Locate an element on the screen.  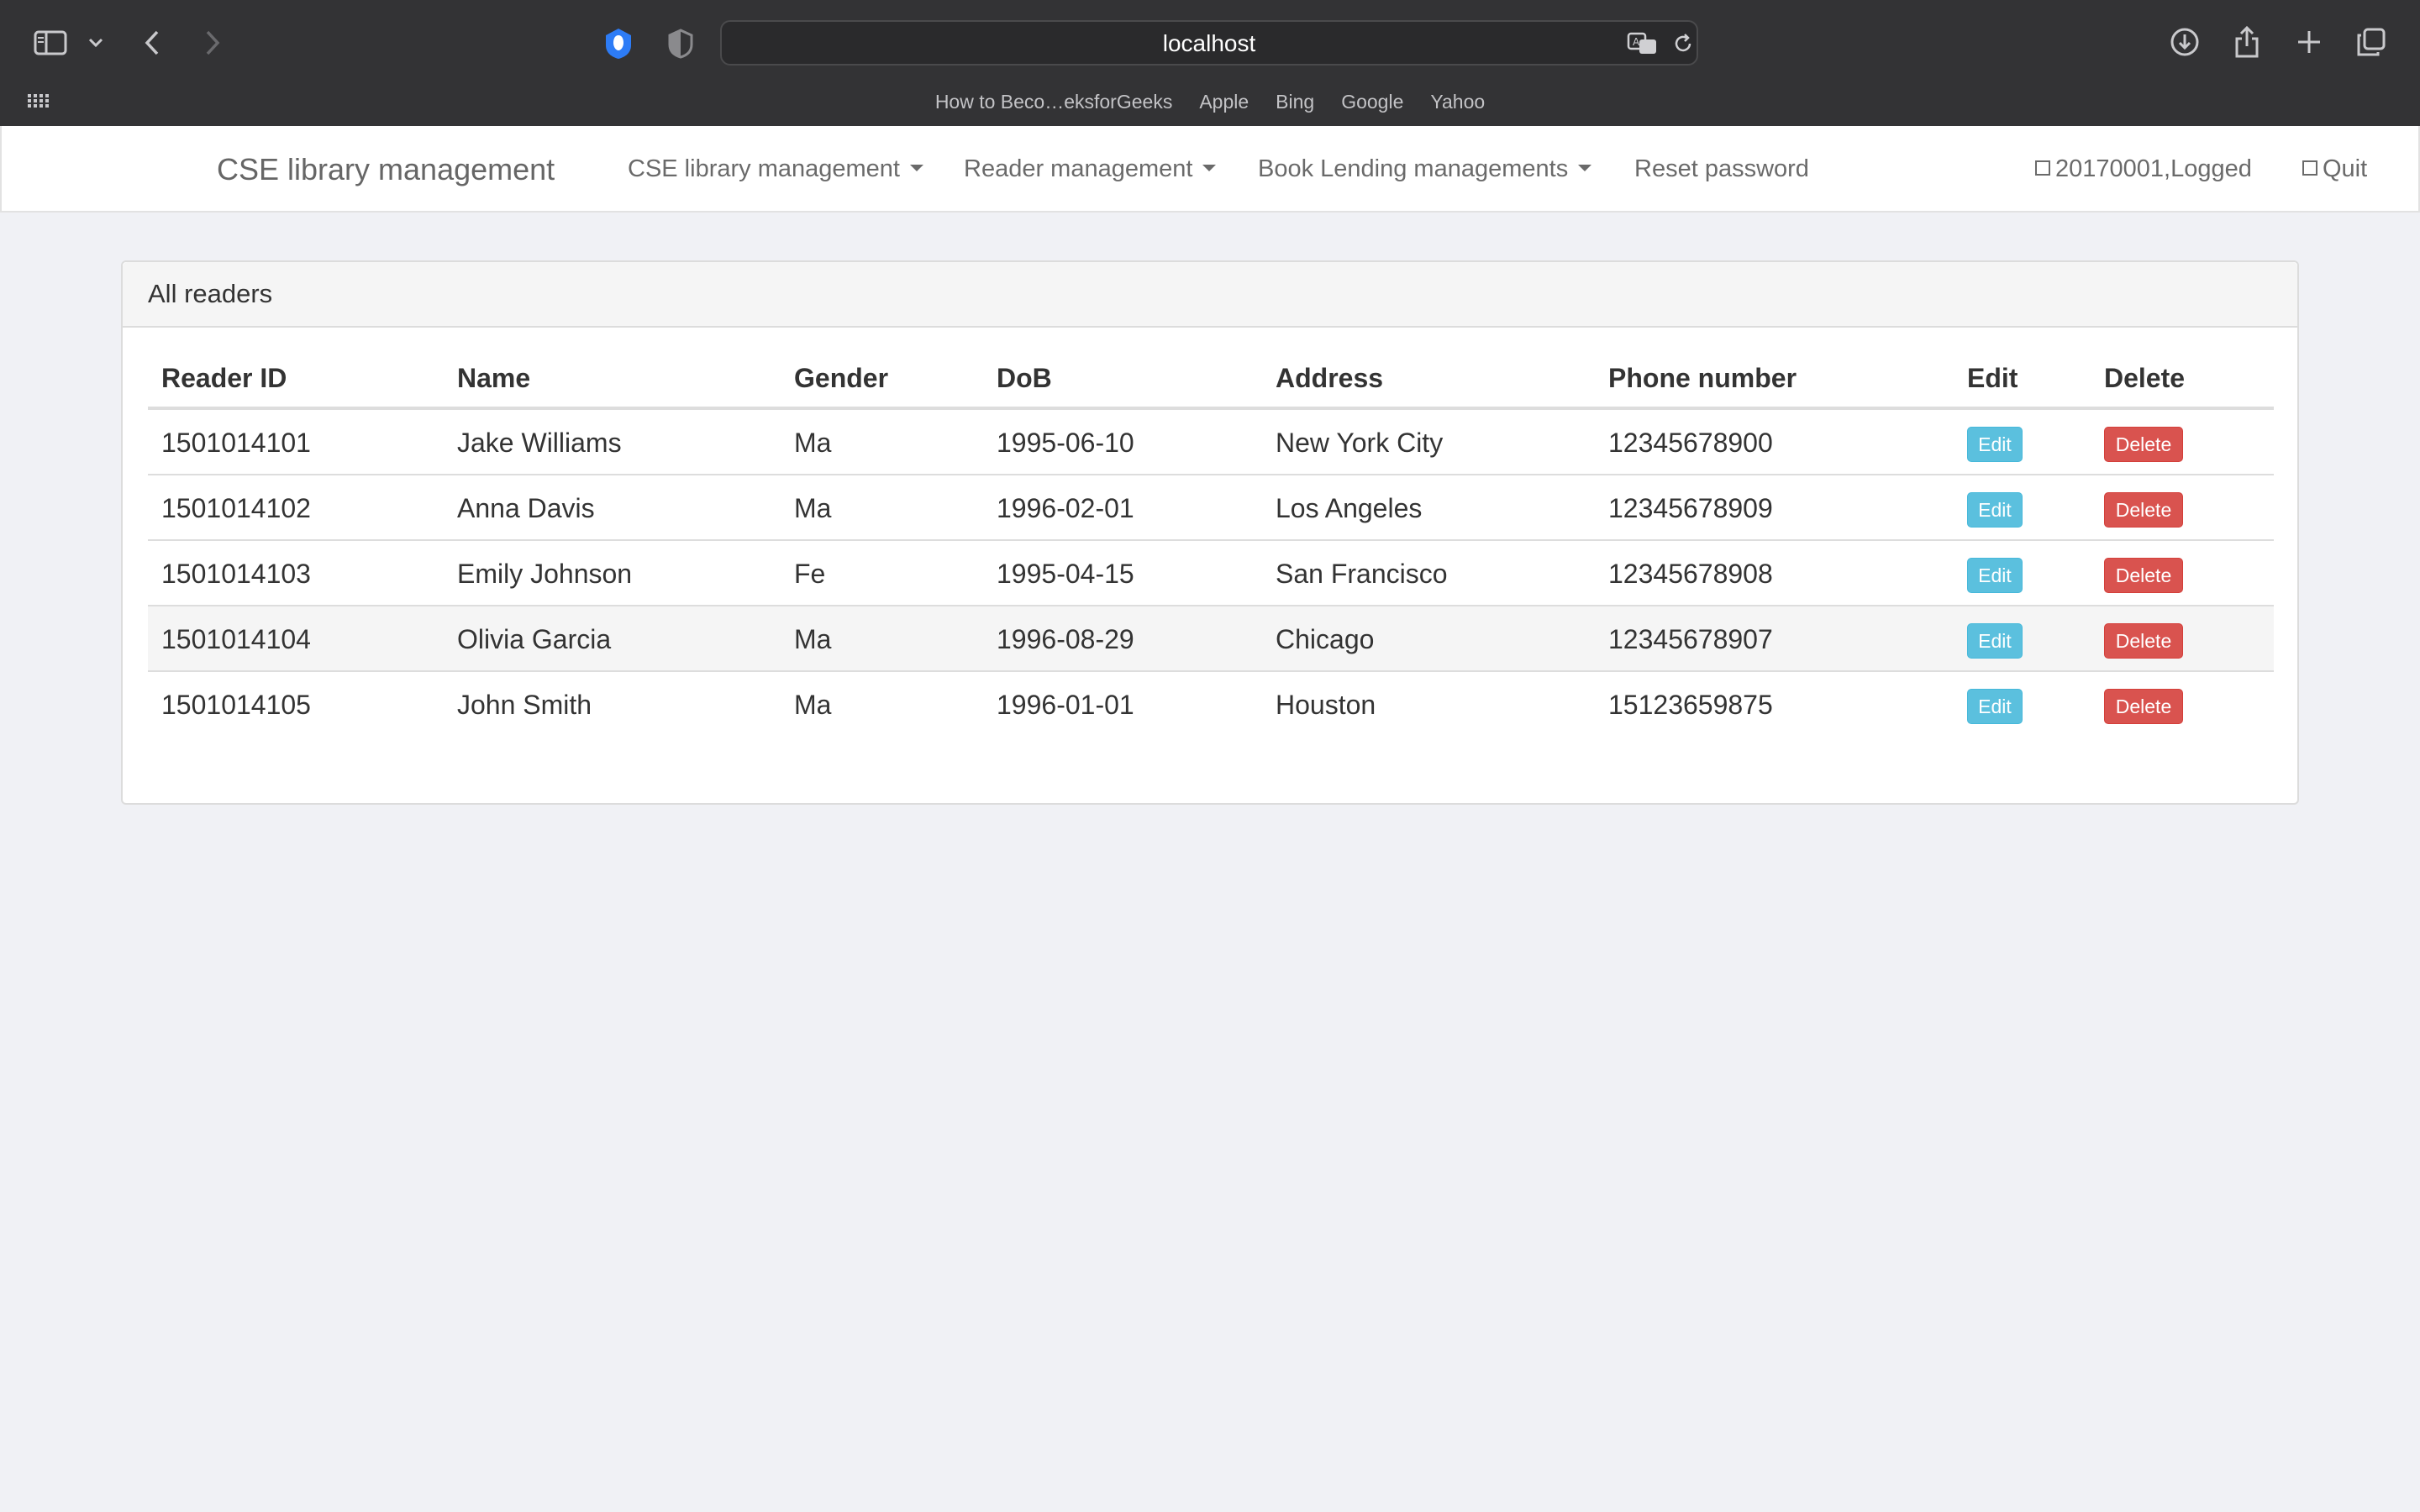
col-delete: Delete is located at coordinates (2145, 378).